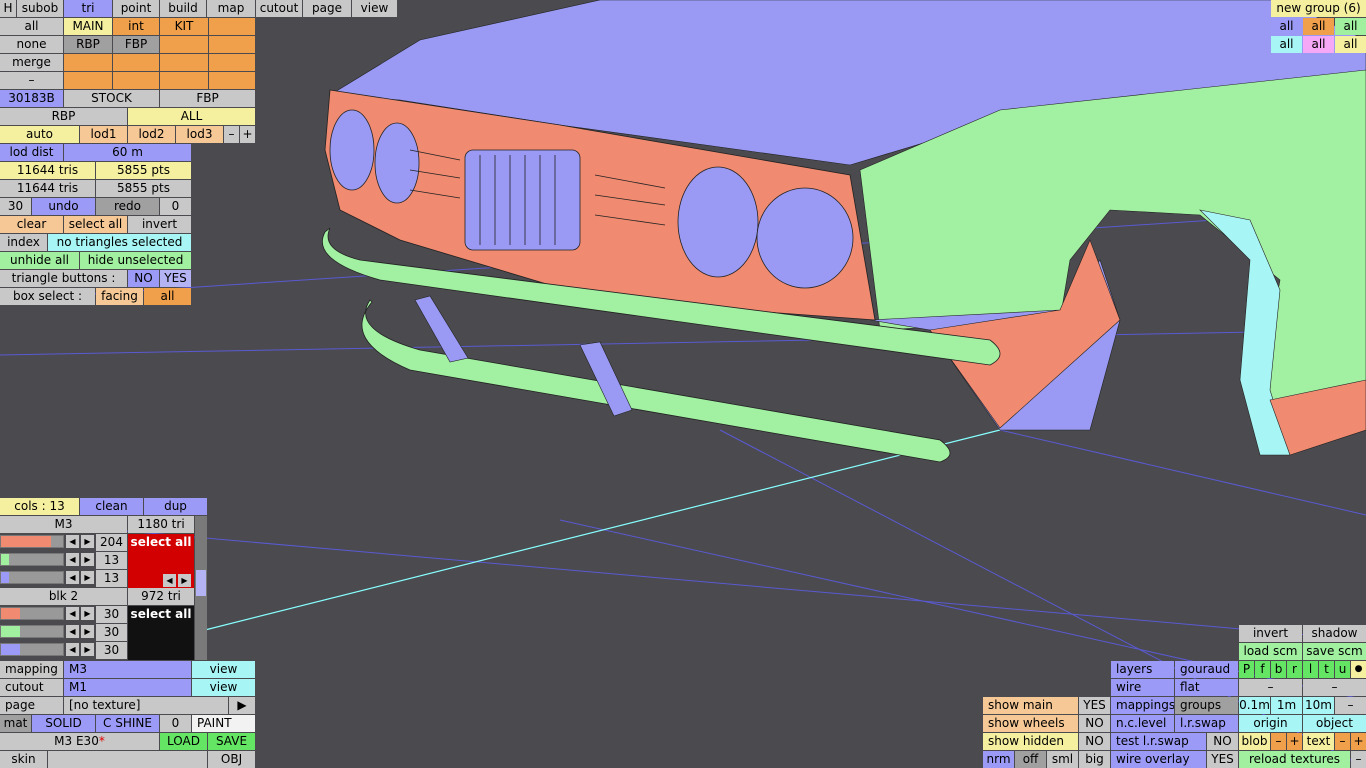 The image size is (1366, 768). Describe the element at coordinates (231, 759) in the screenshot. I see `obj-button: OBJ` at that location.